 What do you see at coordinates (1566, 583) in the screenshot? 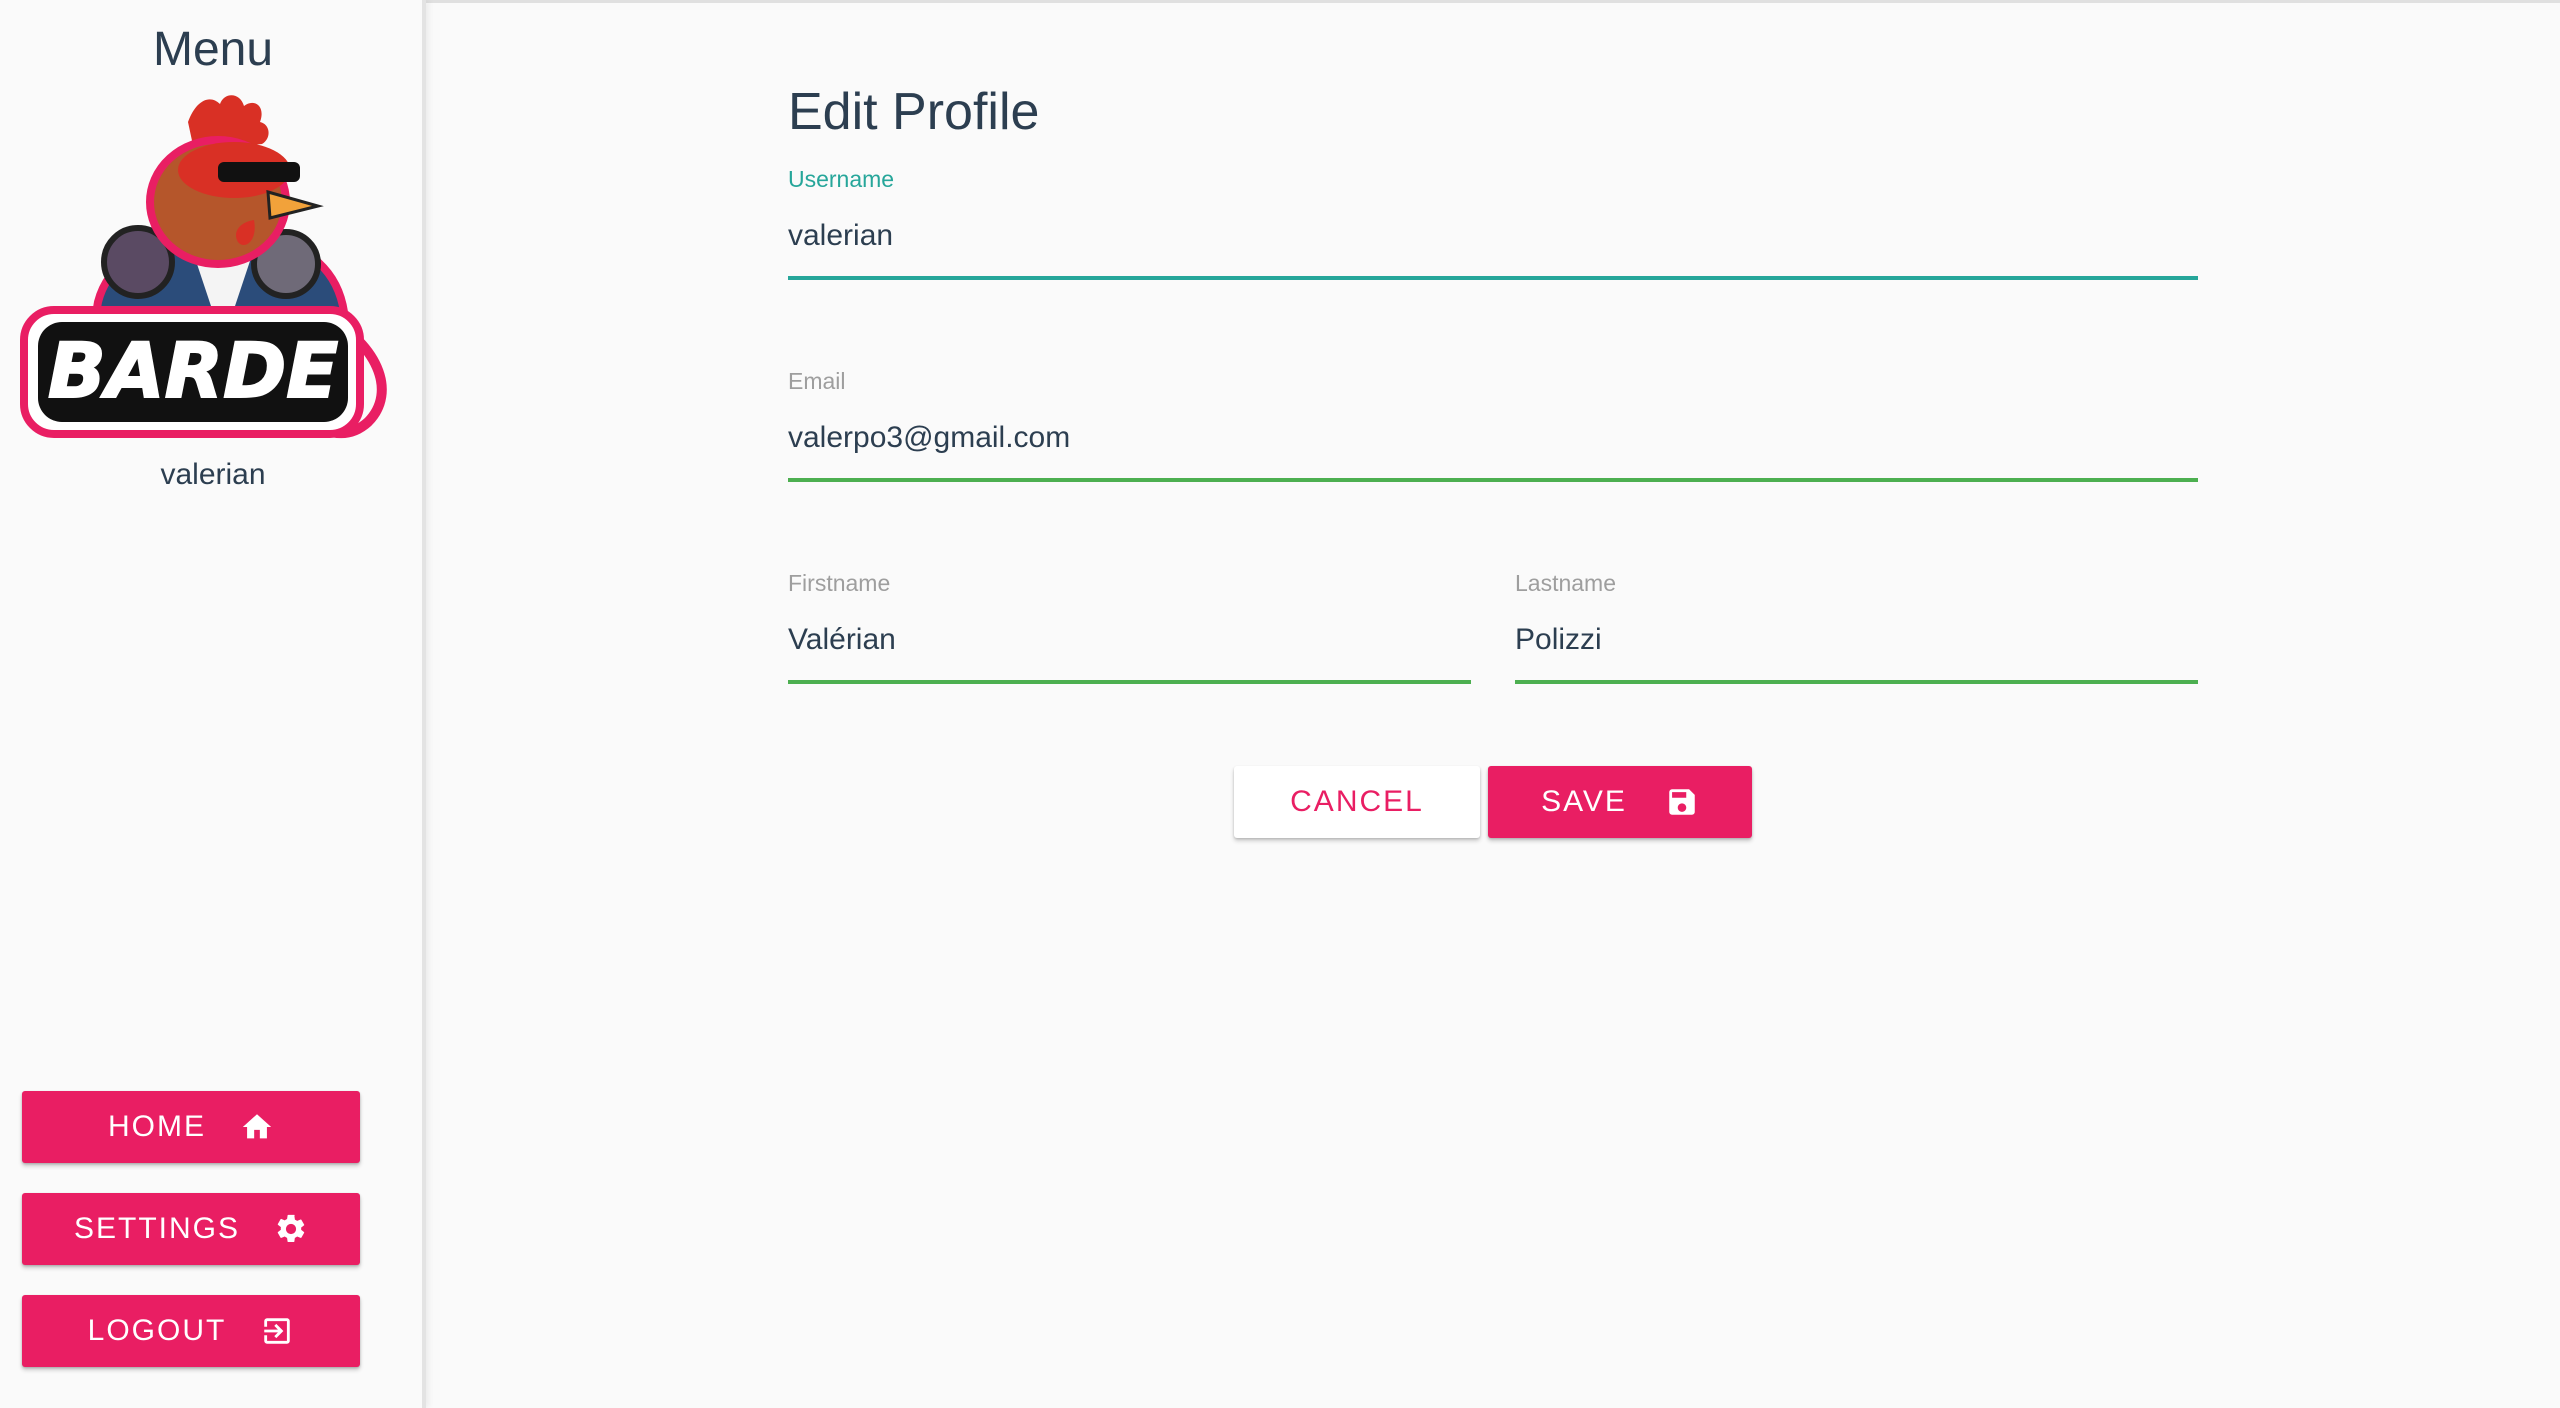
I see `lastname-label: Lastname` at bounding box center [1566, 583].